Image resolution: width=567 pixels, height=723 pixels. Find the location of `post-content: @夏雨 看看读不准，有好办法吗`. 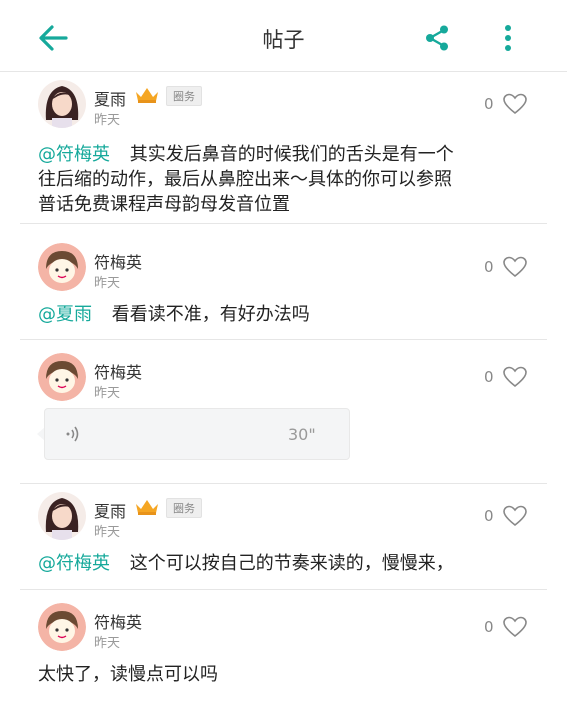

post-content: @夏雨 看看读不准，有好办法吗 is located at coordinates (174, 314).